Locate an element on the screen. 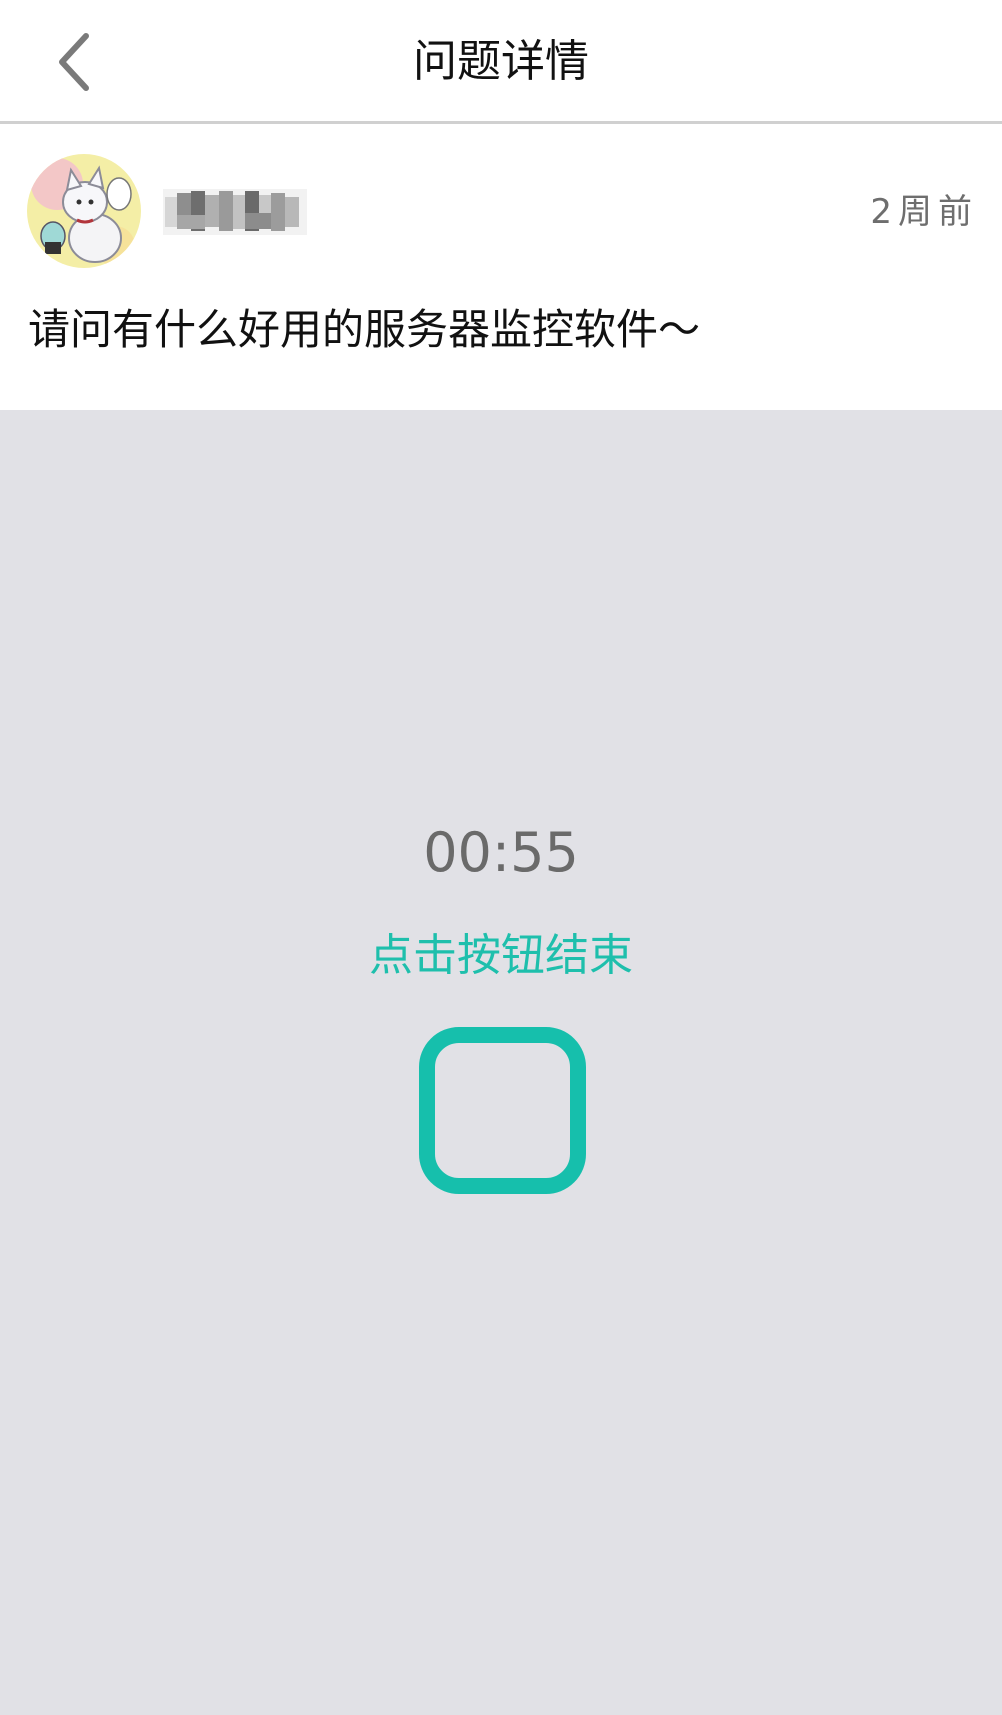 This screenshot has width=1002, height=1715. username-blurred is located at coordinates (235, 212).